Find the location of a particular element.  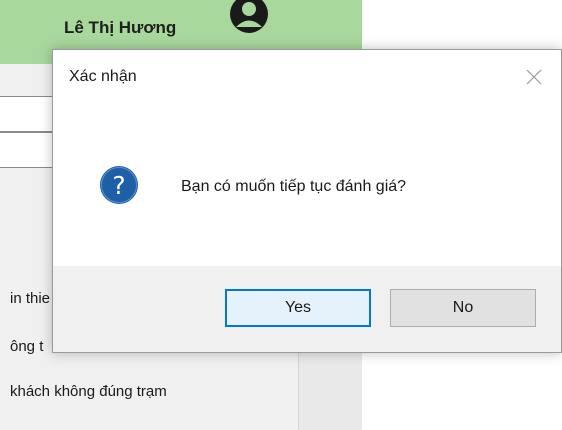

no-button: No is located at coordinates (463, 308).